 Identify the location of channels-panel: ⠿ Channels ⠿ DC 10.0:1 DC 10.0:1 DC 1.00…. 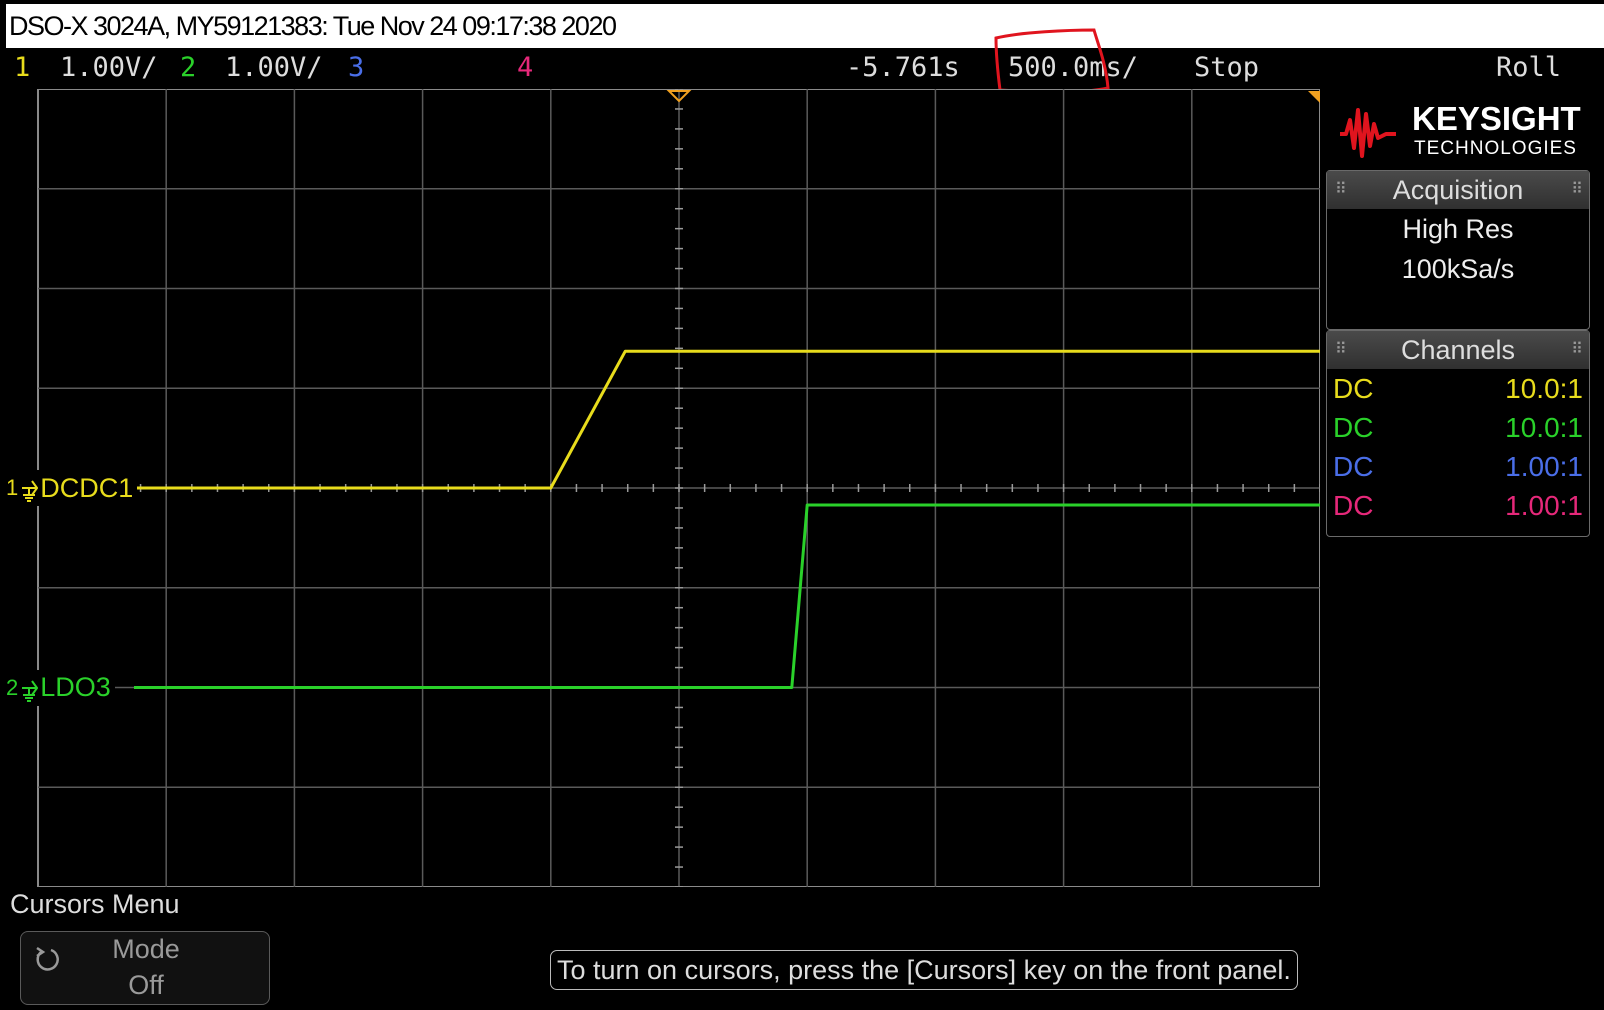
(1458, 433).